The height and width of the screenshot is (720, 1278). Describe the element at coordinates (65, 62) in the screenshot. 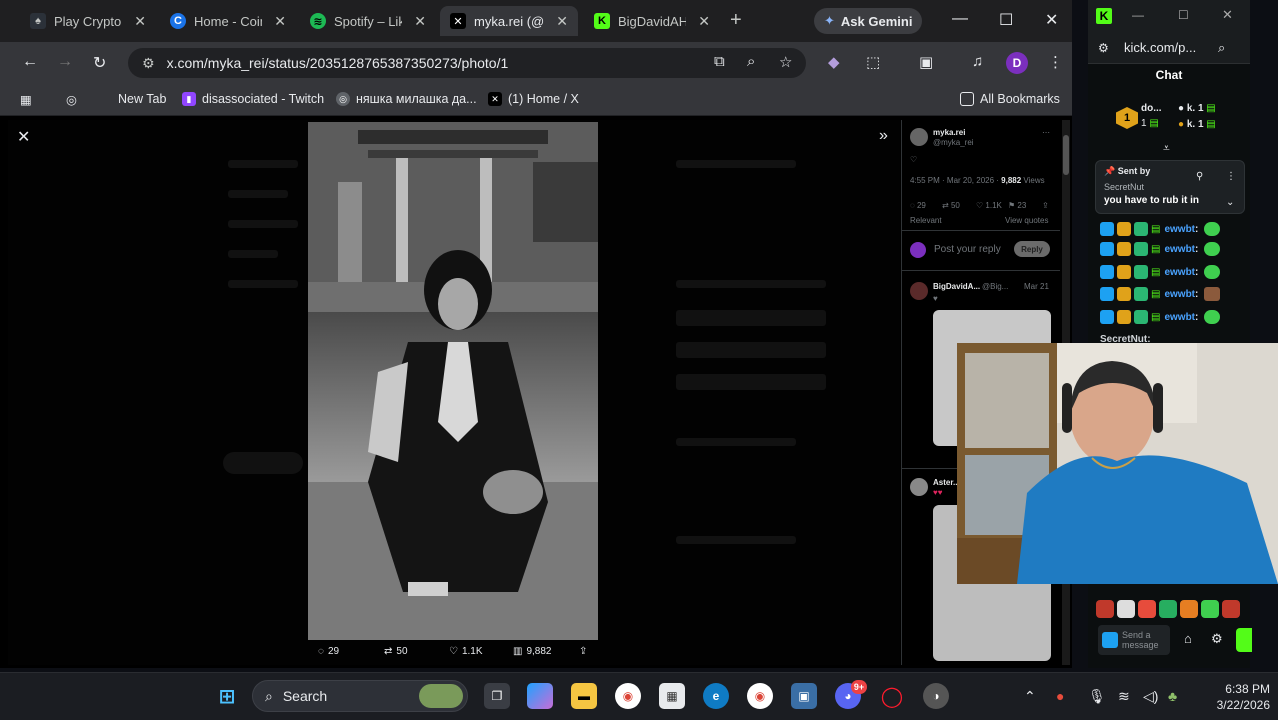

I see `forward-button: →` at that location.